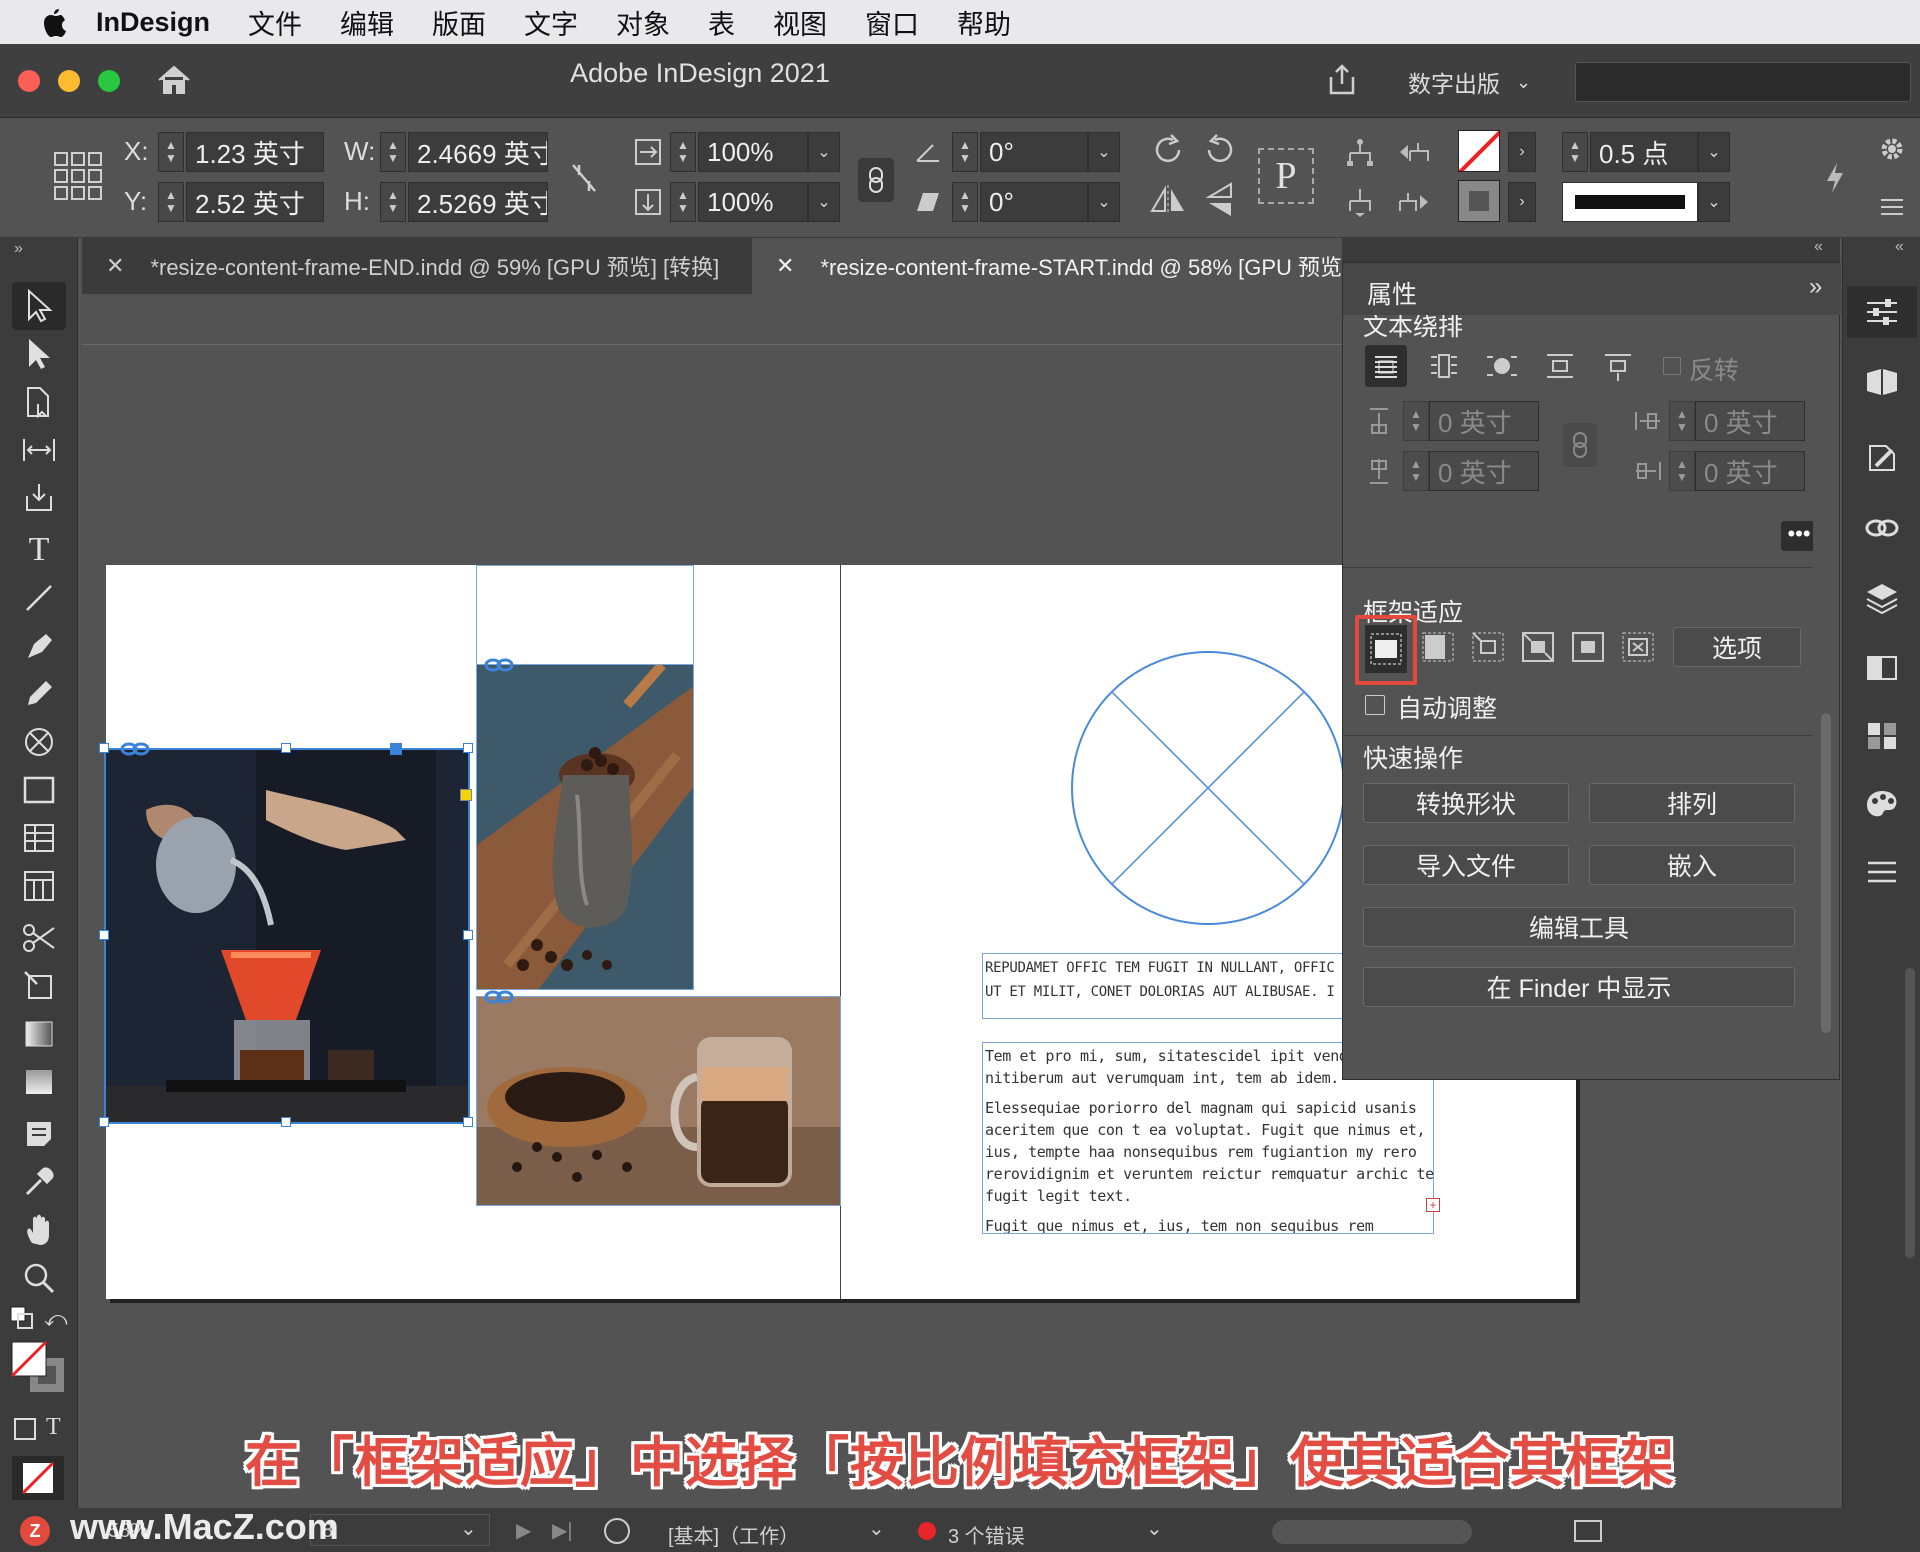 The image size is (1920, 1552). I want to click on selected-frame-outline, so click(287, 936).